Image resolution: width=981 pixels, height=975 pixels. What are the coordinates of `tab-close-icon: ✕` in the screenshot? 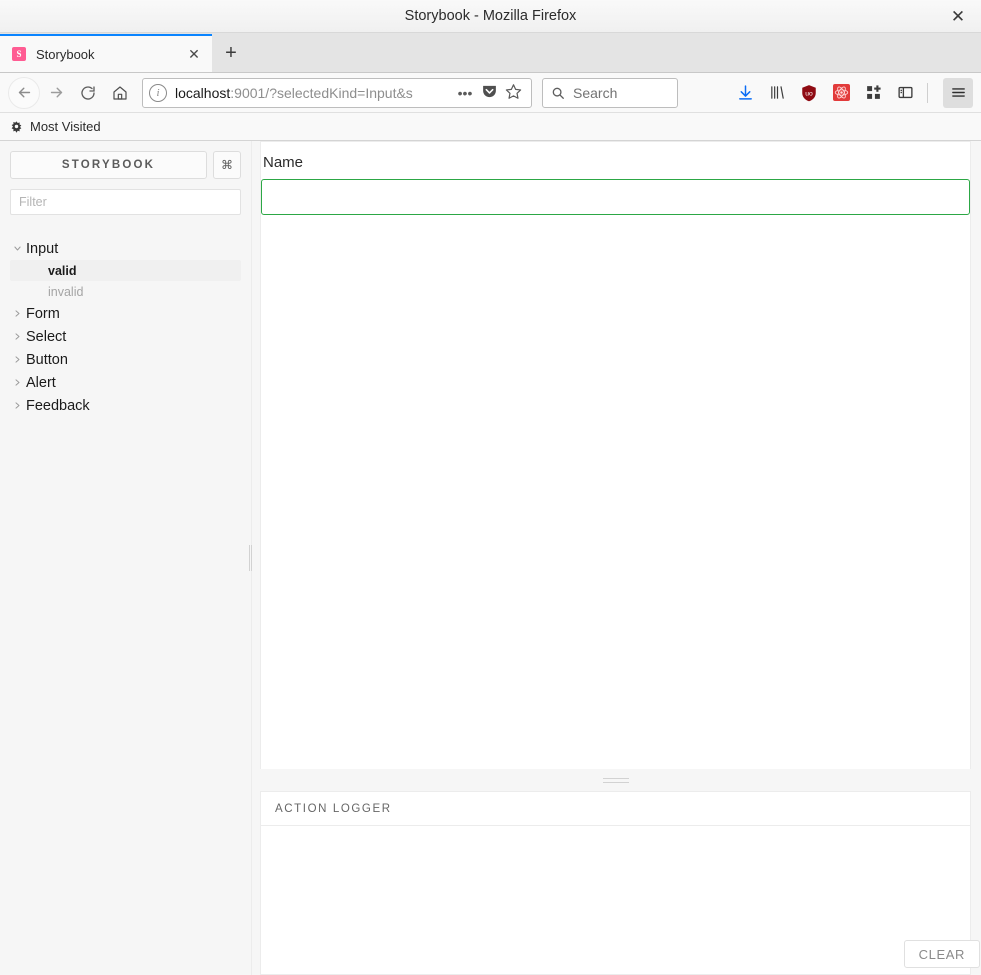 It's located at (194, 54).